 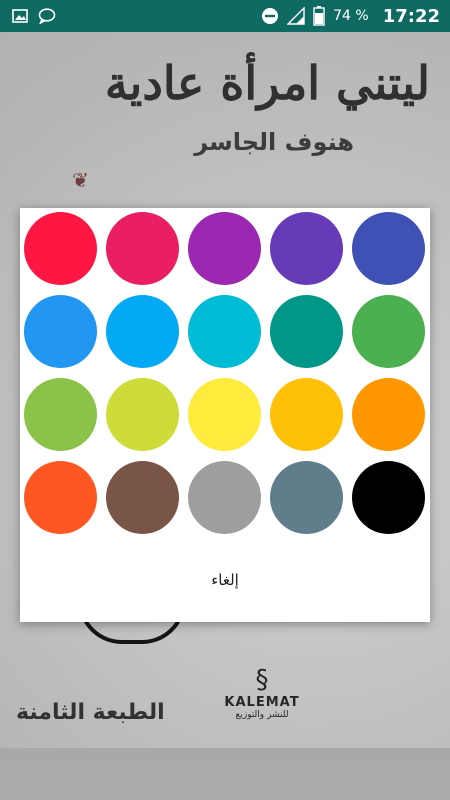 I want to click on cancel-button: إلغاء, so click(x=225, y=580).